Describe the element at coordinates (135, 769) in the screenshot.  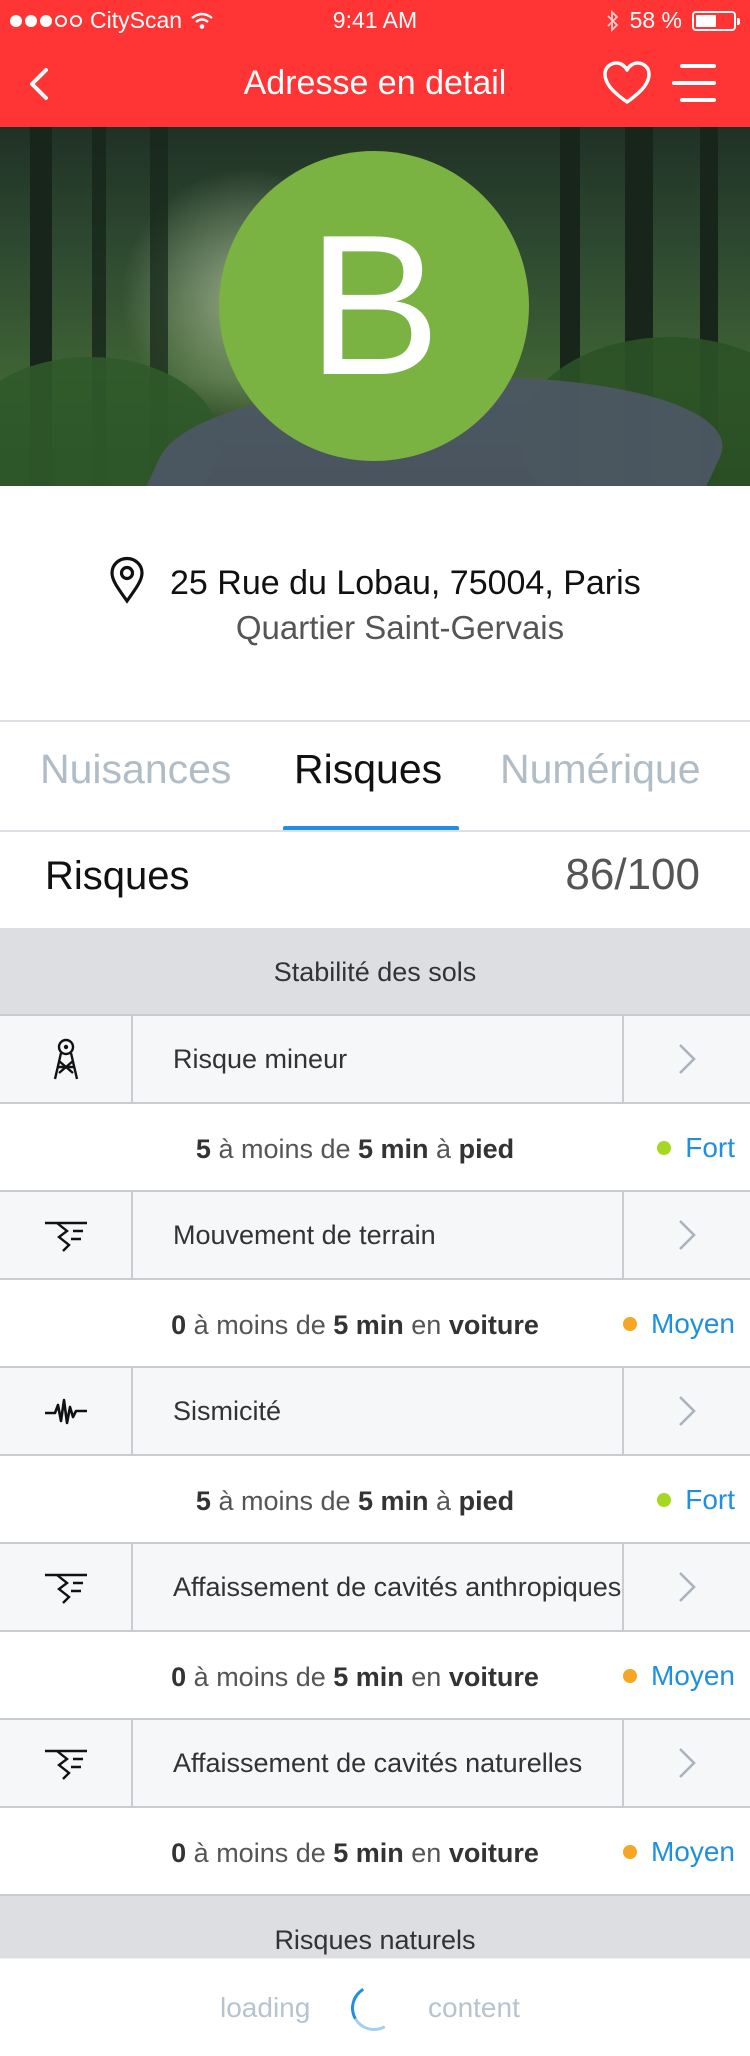
I see `tab-nuisances: Nuisances` at that location.